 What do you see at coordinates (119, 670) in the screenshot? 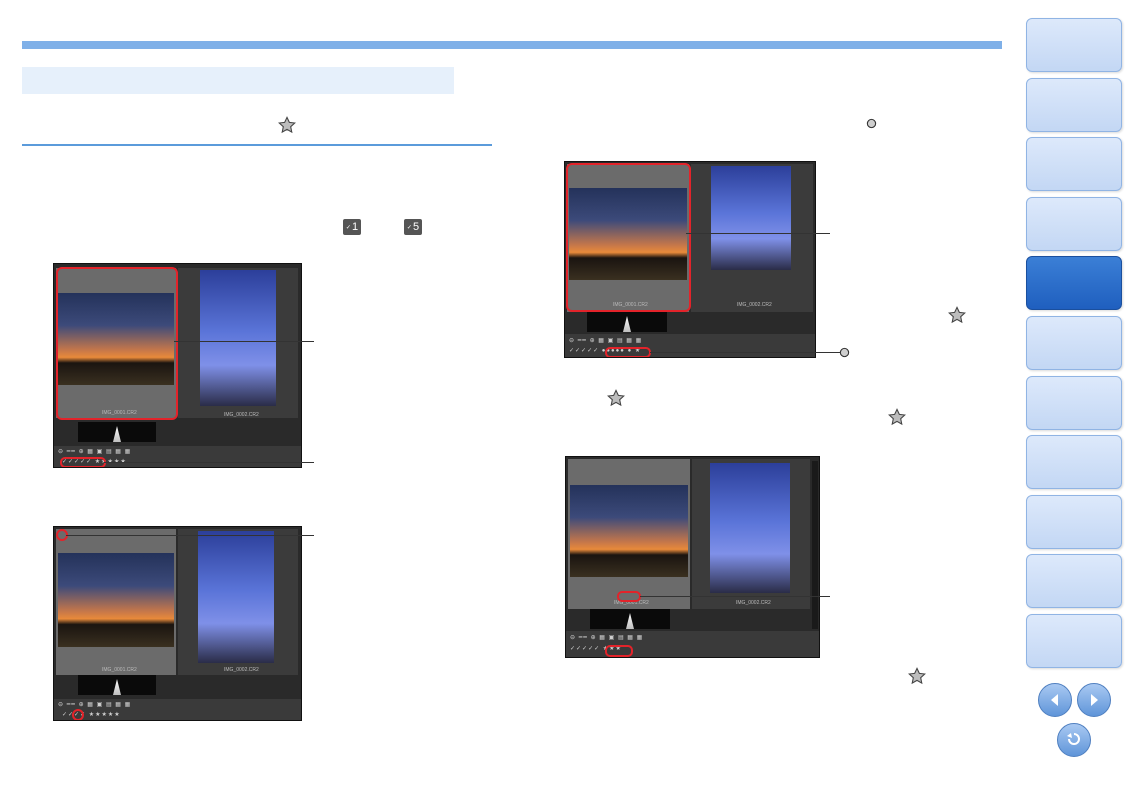
I see `file-name-label: IMG_0001.CR2` at bounding box center [119, 670].